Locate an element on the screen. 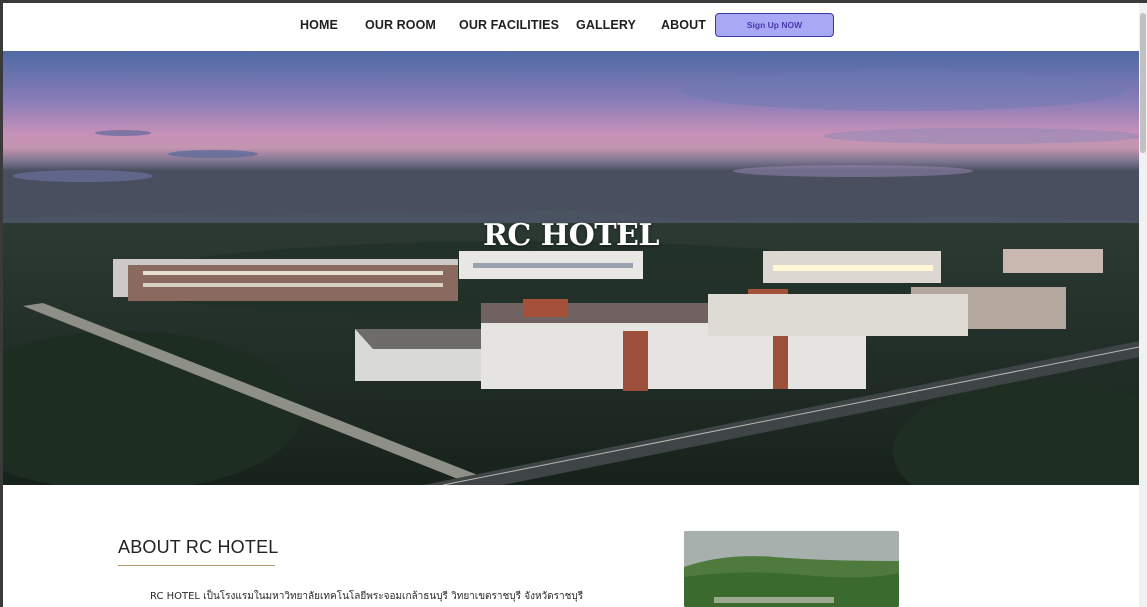 This screenshot has width=1147, height=607. nav-about: ABOUT is located at coordinates (683, 25).